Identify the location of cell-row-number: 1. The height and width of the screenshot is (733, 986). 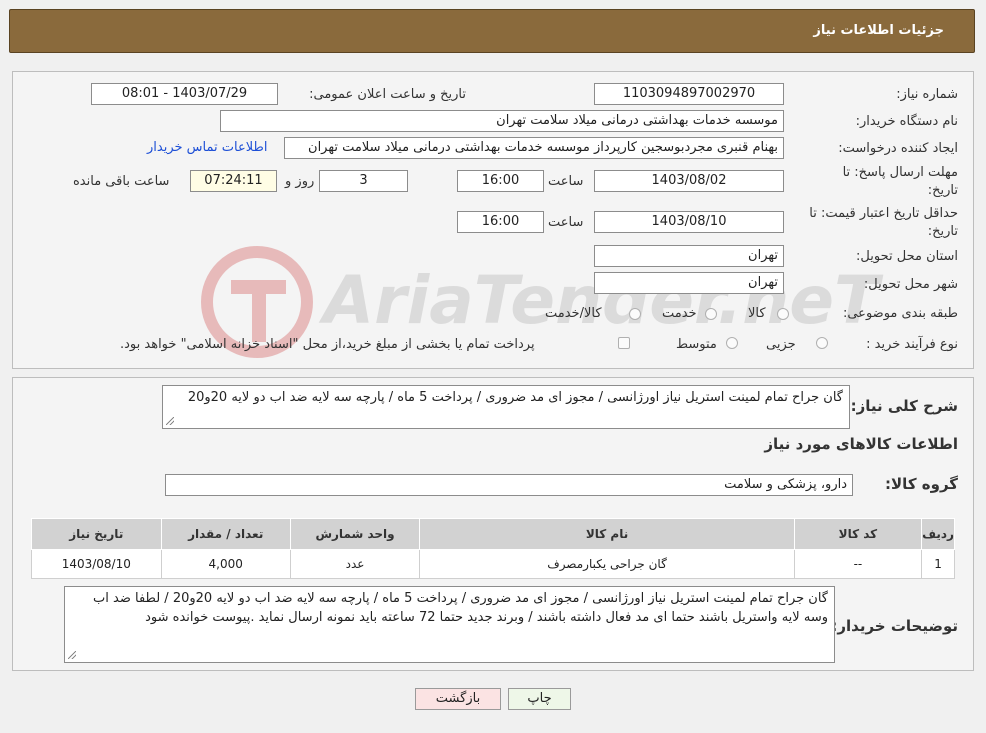
(938, 564).